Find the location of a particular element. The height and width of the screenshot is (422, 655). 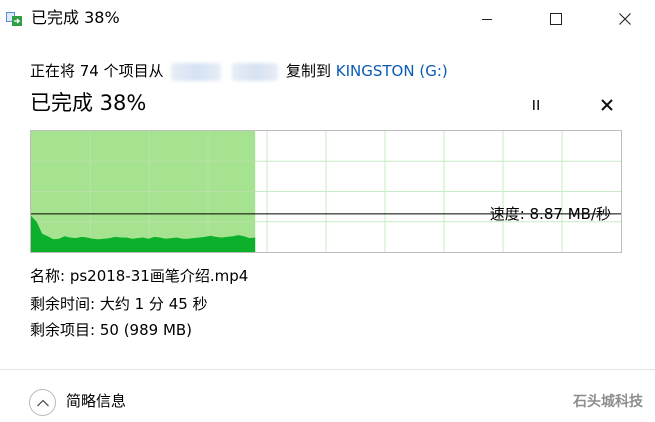

copy-prefix: 正在将 74 个项目从 is located at coordinates (97, 71).